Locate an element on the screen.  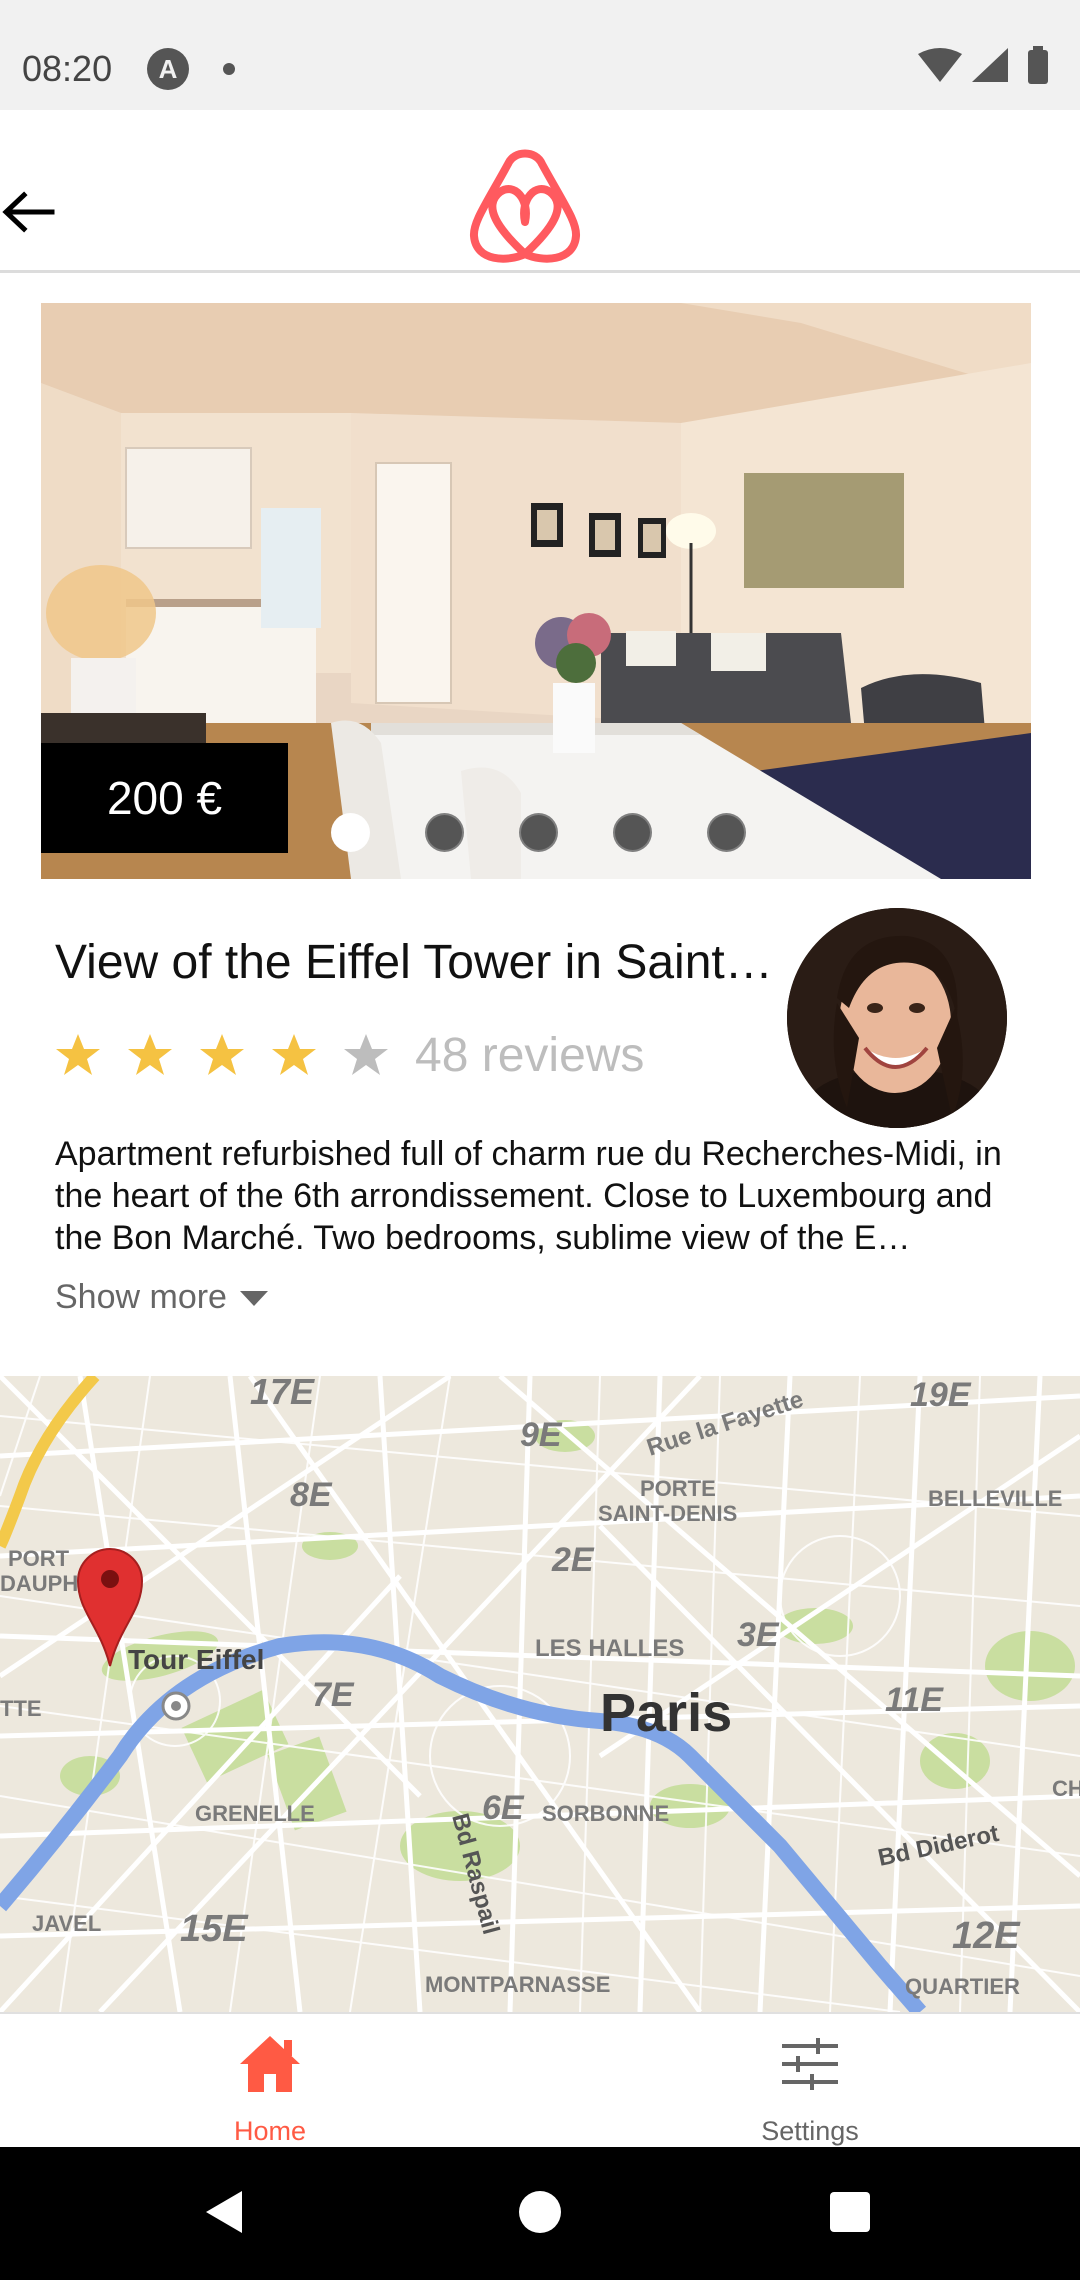
map-label-9e: 9E is located at coordinates (541, 1435).